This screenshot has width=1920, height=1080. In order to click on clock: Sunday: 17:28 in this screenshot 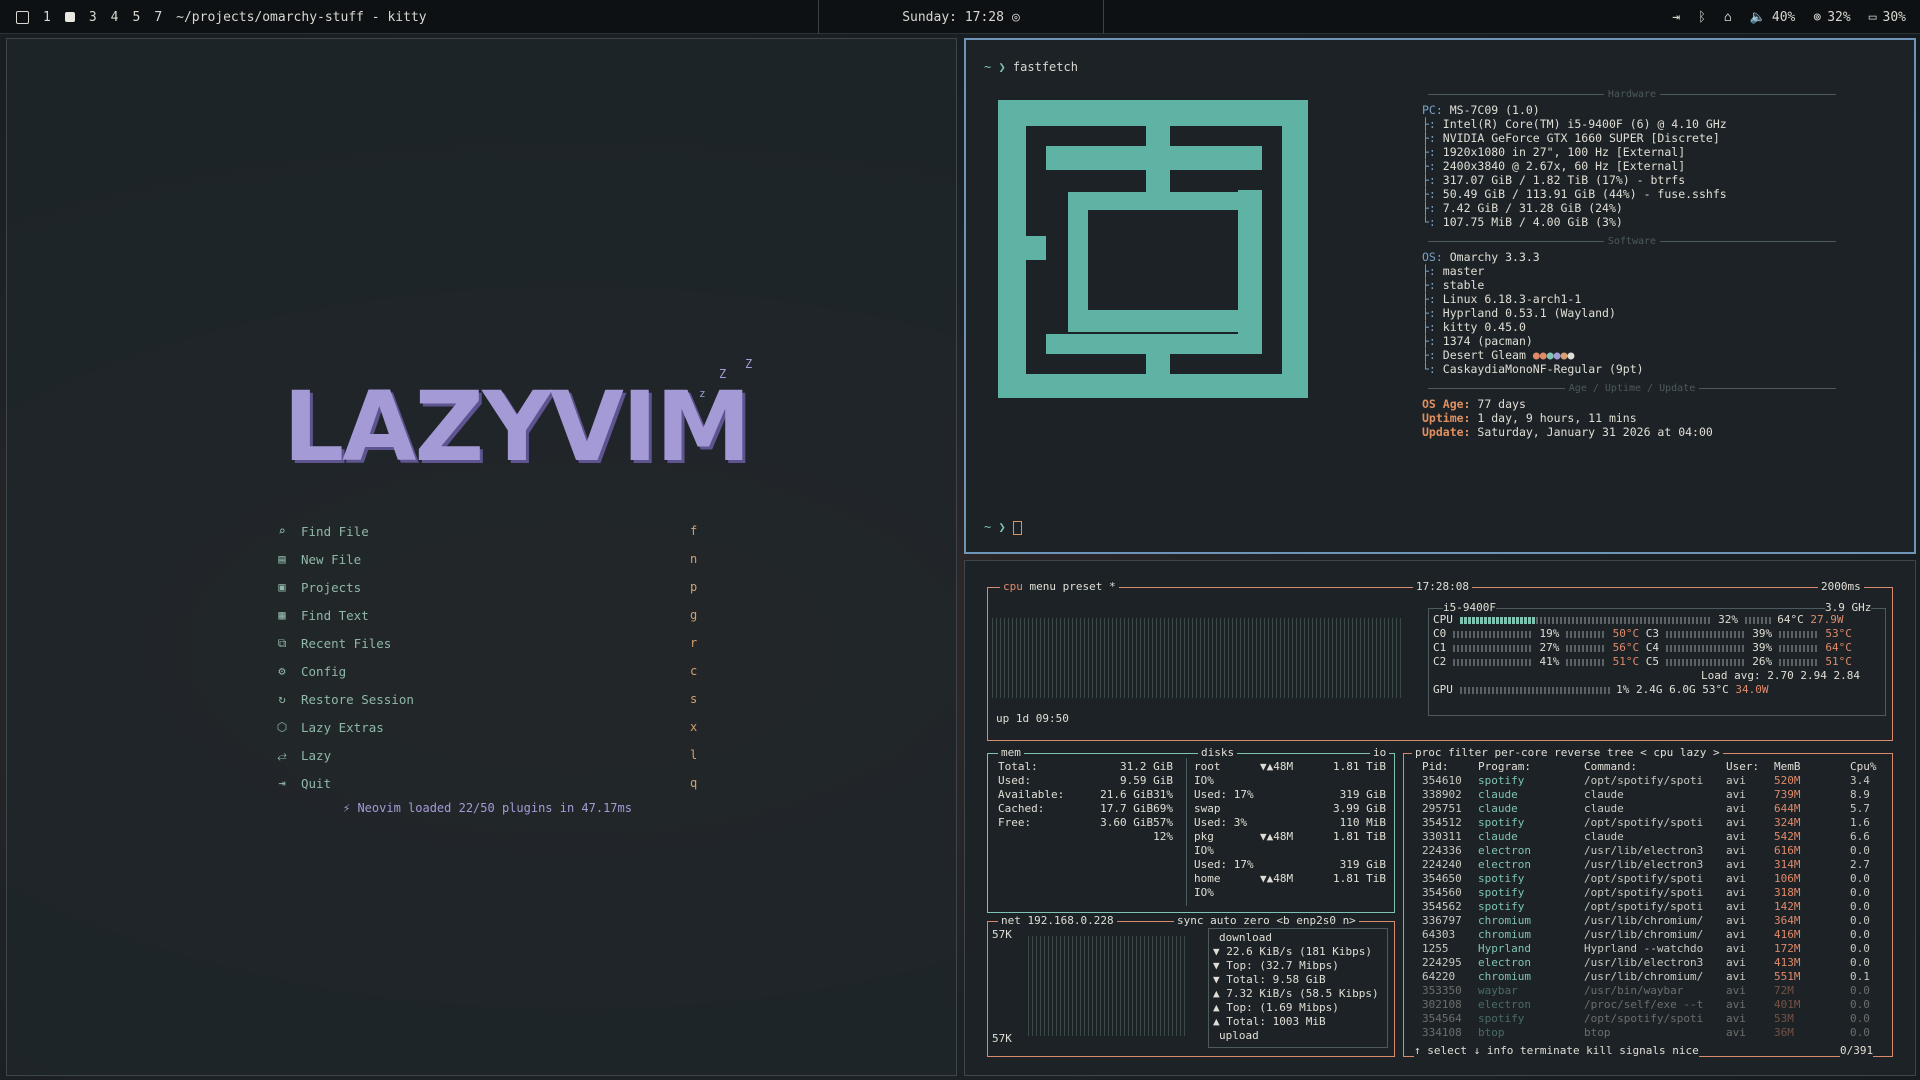, I will do `click(953, 17)`.